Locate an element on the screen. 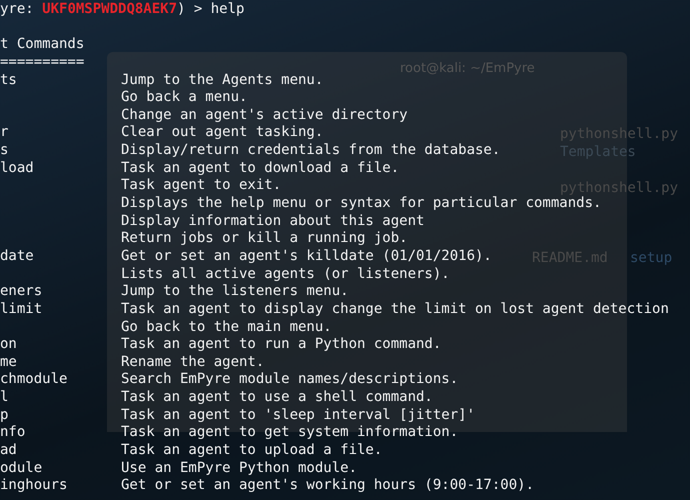  command-name: load is located at coordinates (17, 168).